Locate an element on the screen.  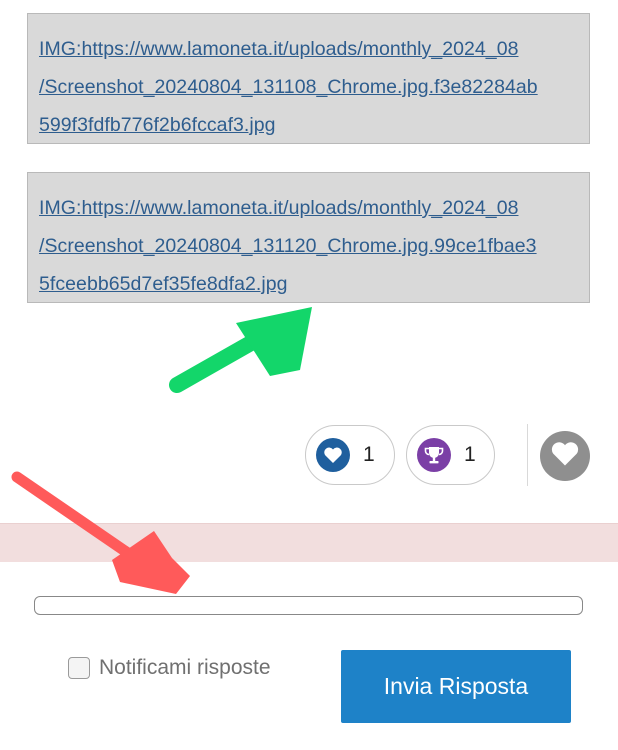
attachment-link-line: 599f3fdfb776f2b6fccaf3.jpg is located at coordinates (157, 125).